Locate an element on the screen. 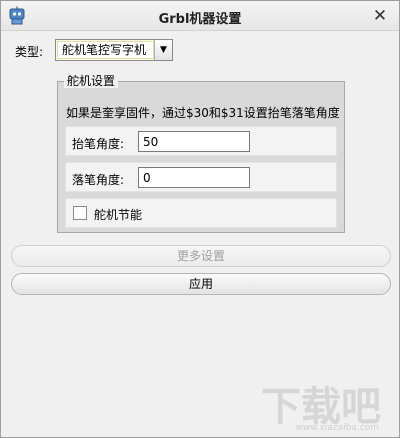 The width and height of the screenshot is (400, 438). energy-saving-label: 舵机节能 is located at coordinates (118, 215).